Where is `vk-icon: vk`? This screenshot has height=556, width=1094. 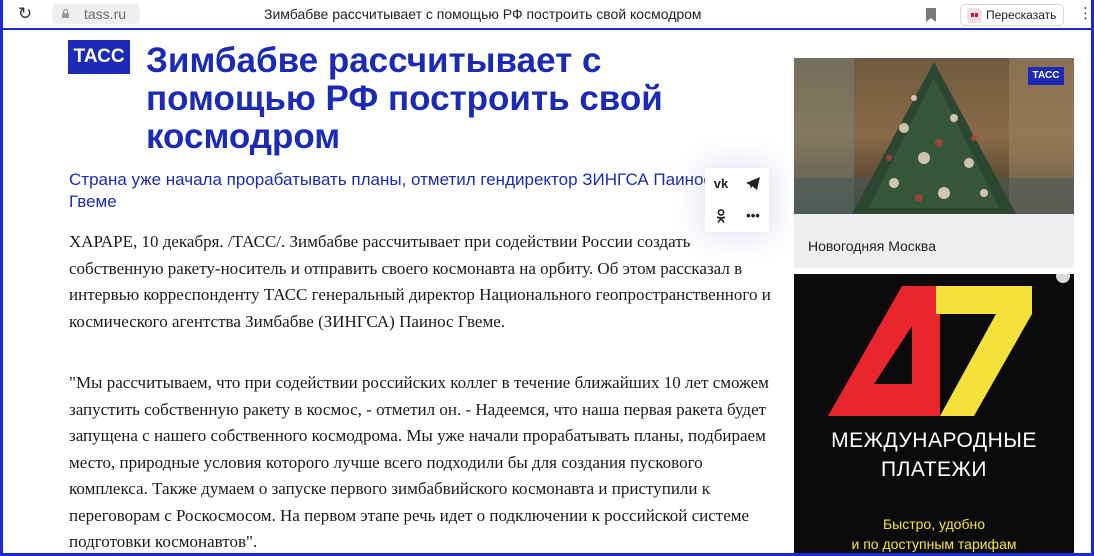 vk-icon: vk is located at coordinates (721, 183).